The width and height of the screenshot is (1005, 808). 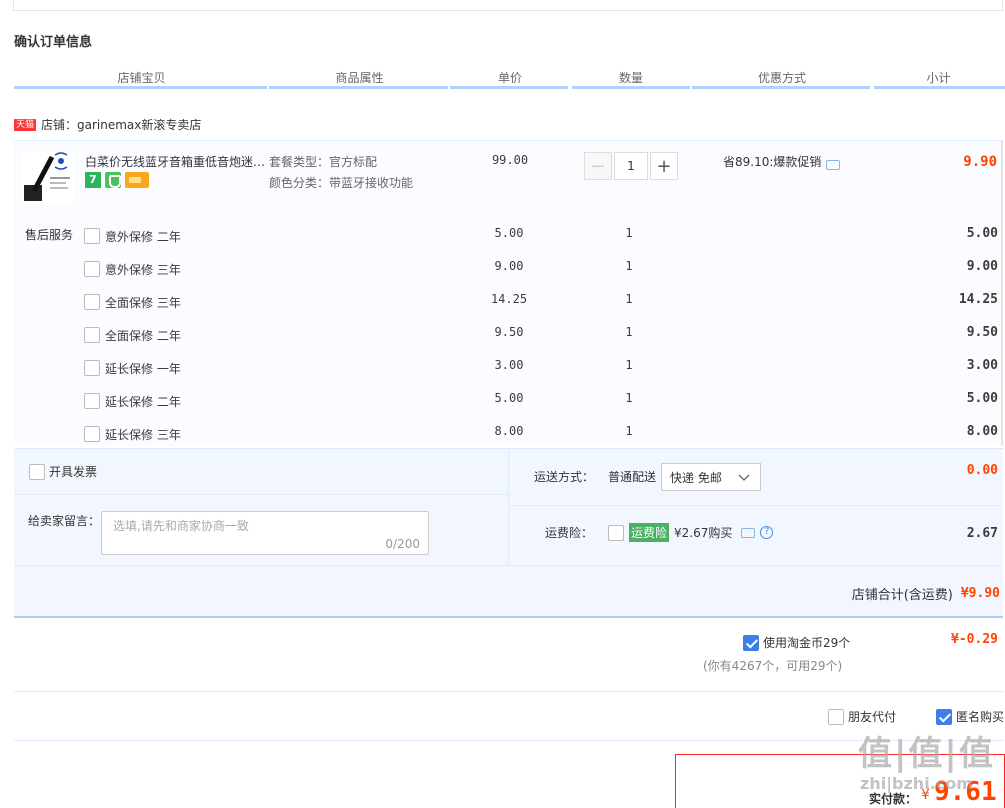 I want to click on service-option: 全面保修 三年, so click(x=132, y=302).